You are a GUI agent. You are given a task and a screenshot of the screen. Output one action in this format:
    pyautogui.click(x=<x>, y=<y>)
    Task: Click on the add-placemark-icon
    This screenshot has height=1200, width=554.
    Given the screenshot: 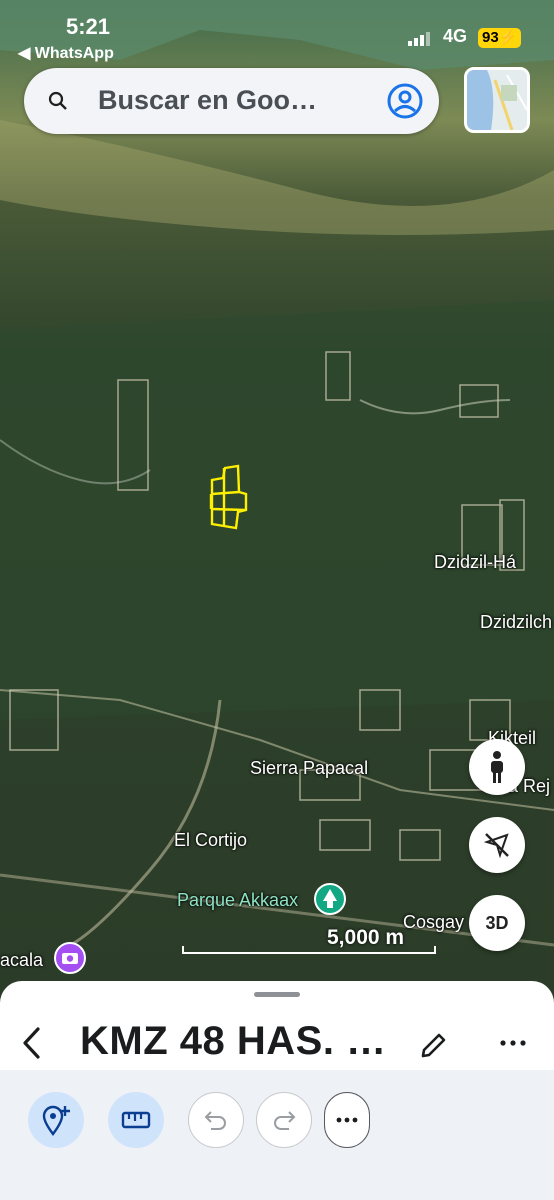 What is the action you would take?
    pyautogui.click(x=56, y=1120)
    